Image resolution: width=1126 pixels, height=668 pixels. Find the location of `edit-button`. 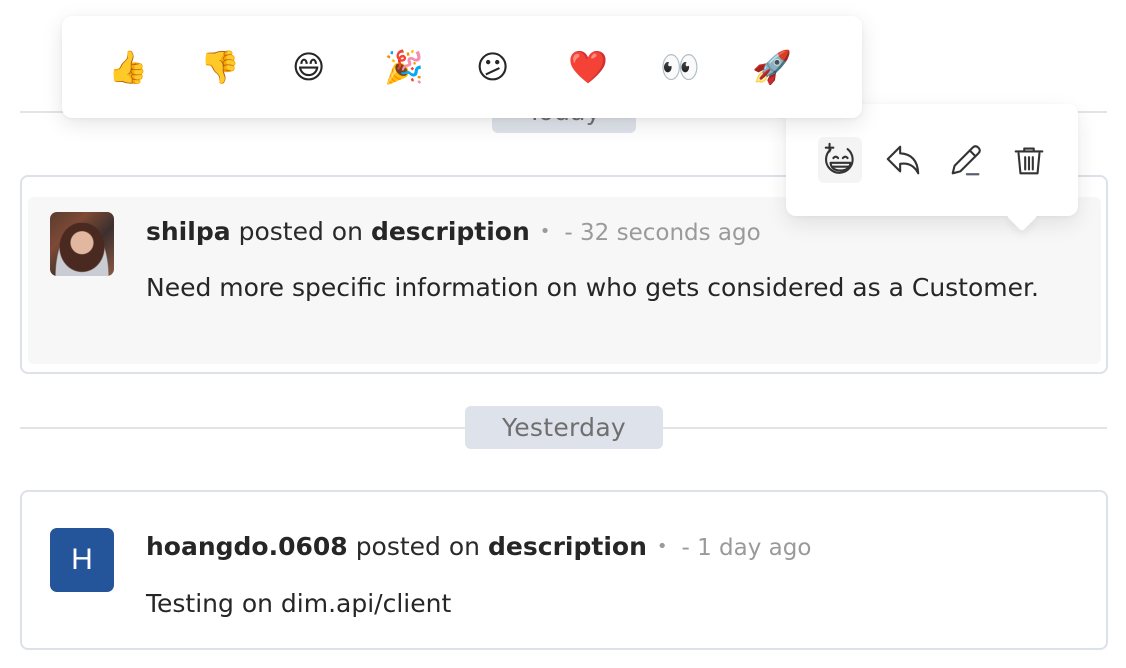

edit-button is located at coordinates (966, 160).